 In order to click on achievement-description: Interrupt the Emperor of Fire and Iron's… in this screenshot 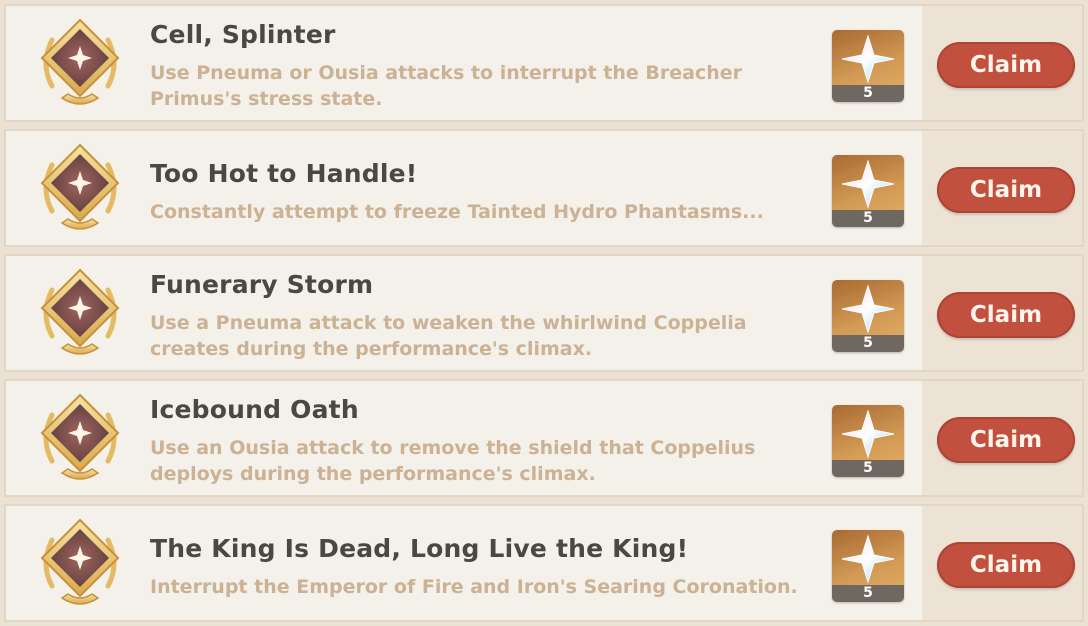, I will do `click(474, 587)`.